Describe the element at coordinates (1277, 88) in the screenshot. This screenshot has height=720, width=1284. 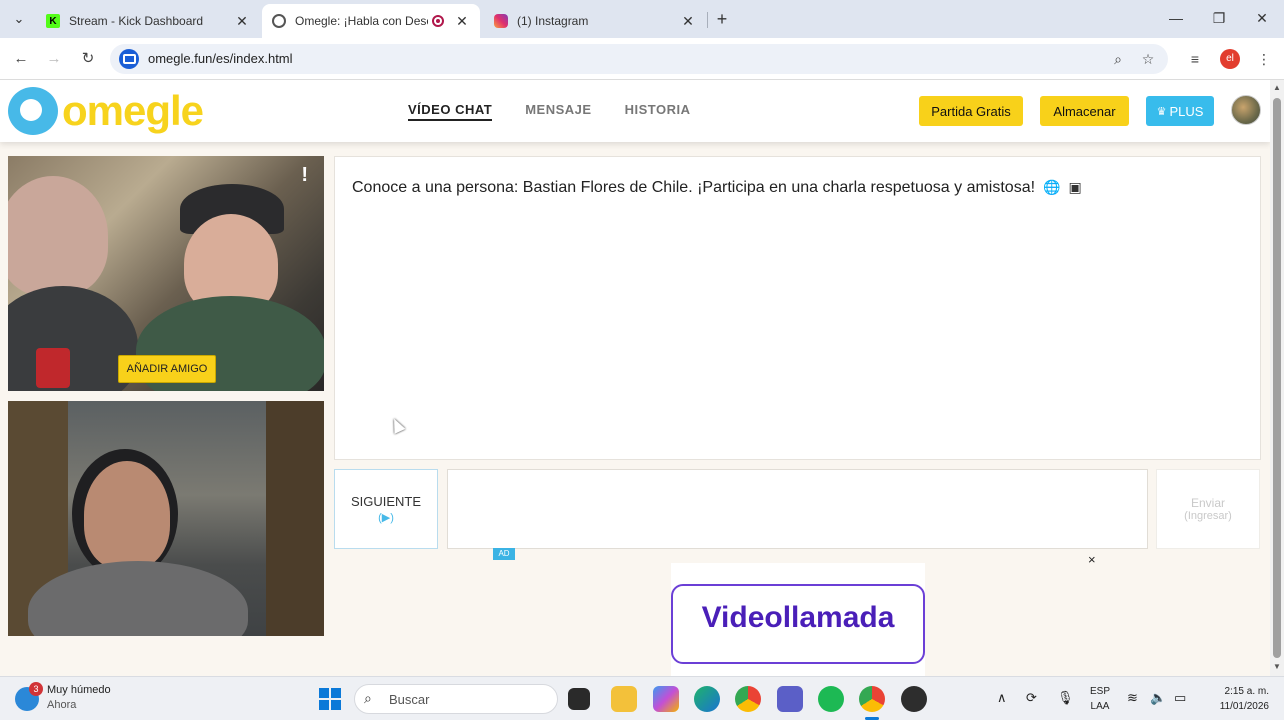
I see `scroll-up-icon: ▲` at that location.